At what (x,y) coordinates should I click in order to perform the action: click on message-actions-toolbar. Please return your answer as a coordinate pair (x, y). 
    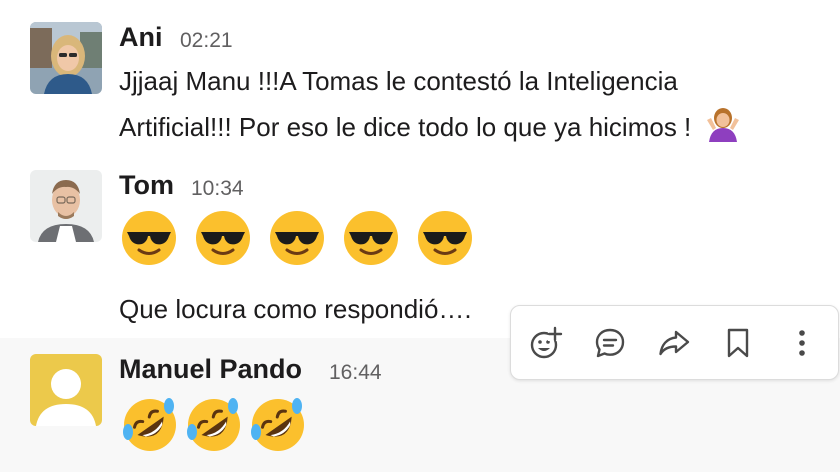
    Looking at the image, I should click on (674, 342).